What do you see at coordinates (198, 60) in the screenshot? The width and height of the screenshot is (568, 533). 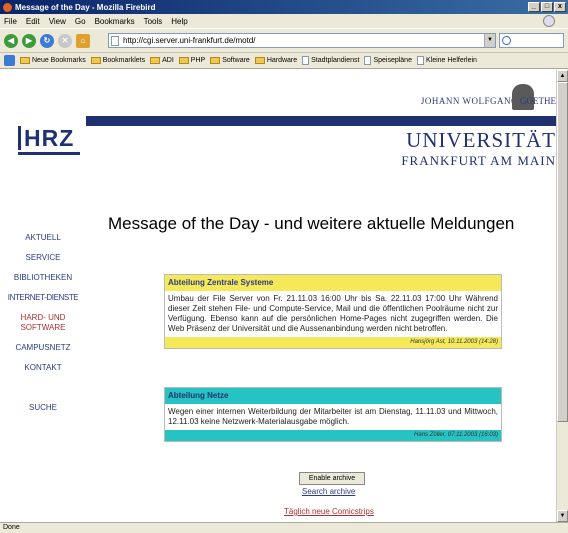 I see `bookmark-label: PHP` at bounding box center [198, 60].